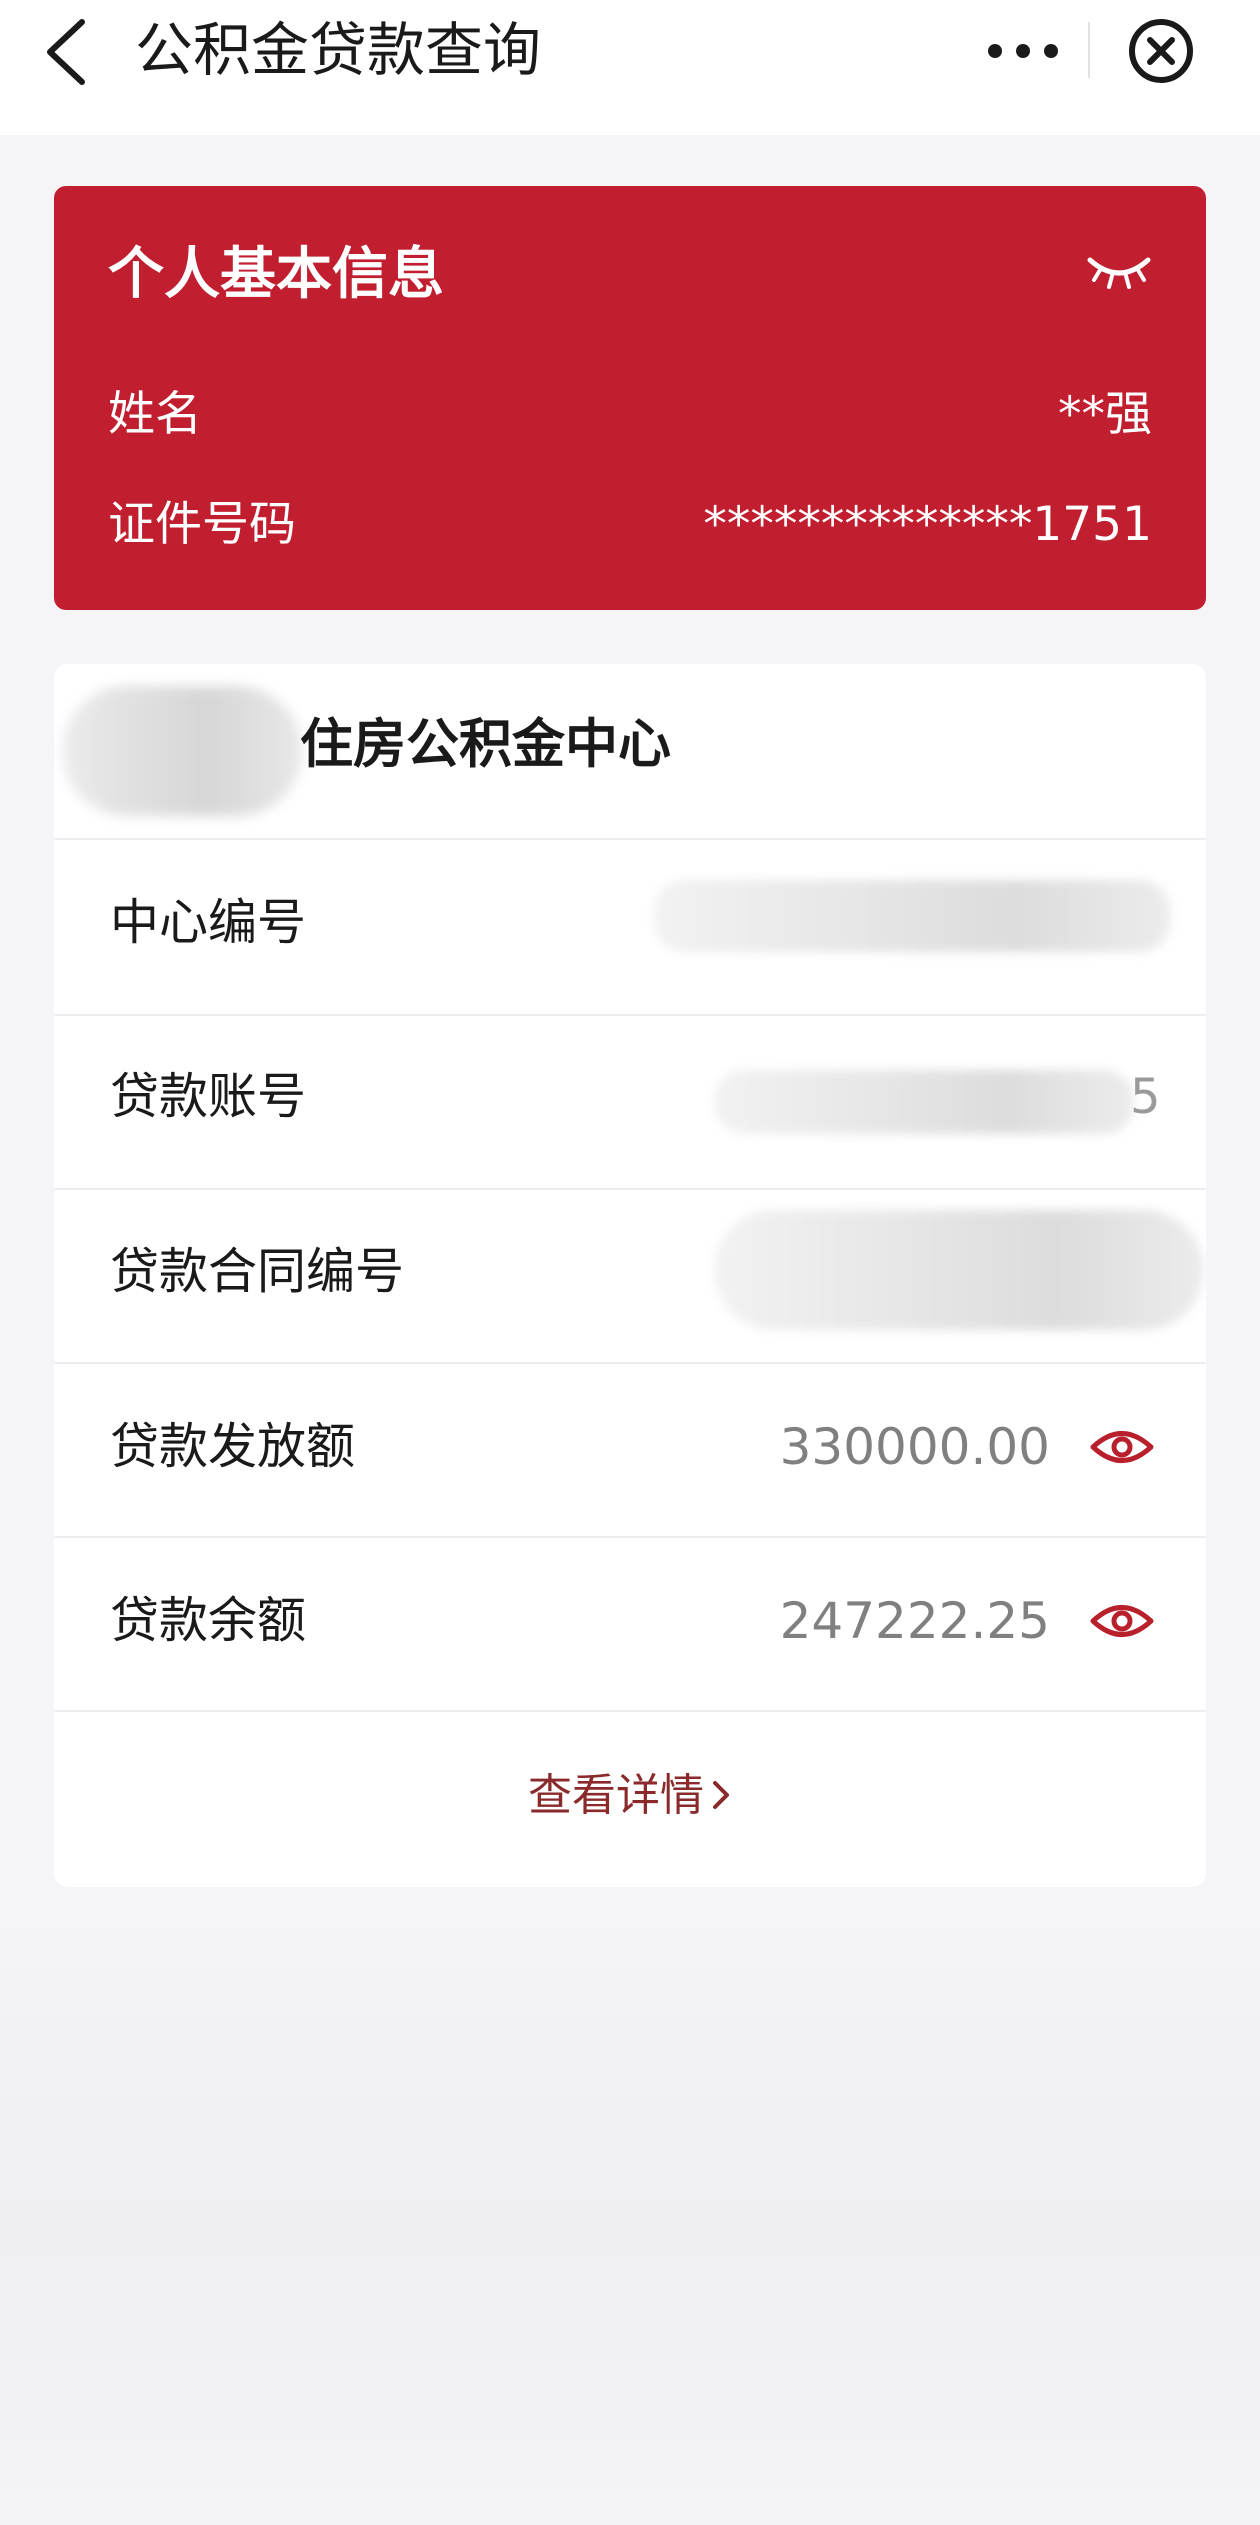  I want to click on loan-balance-label: 贷款余额, so click(208, 1620).